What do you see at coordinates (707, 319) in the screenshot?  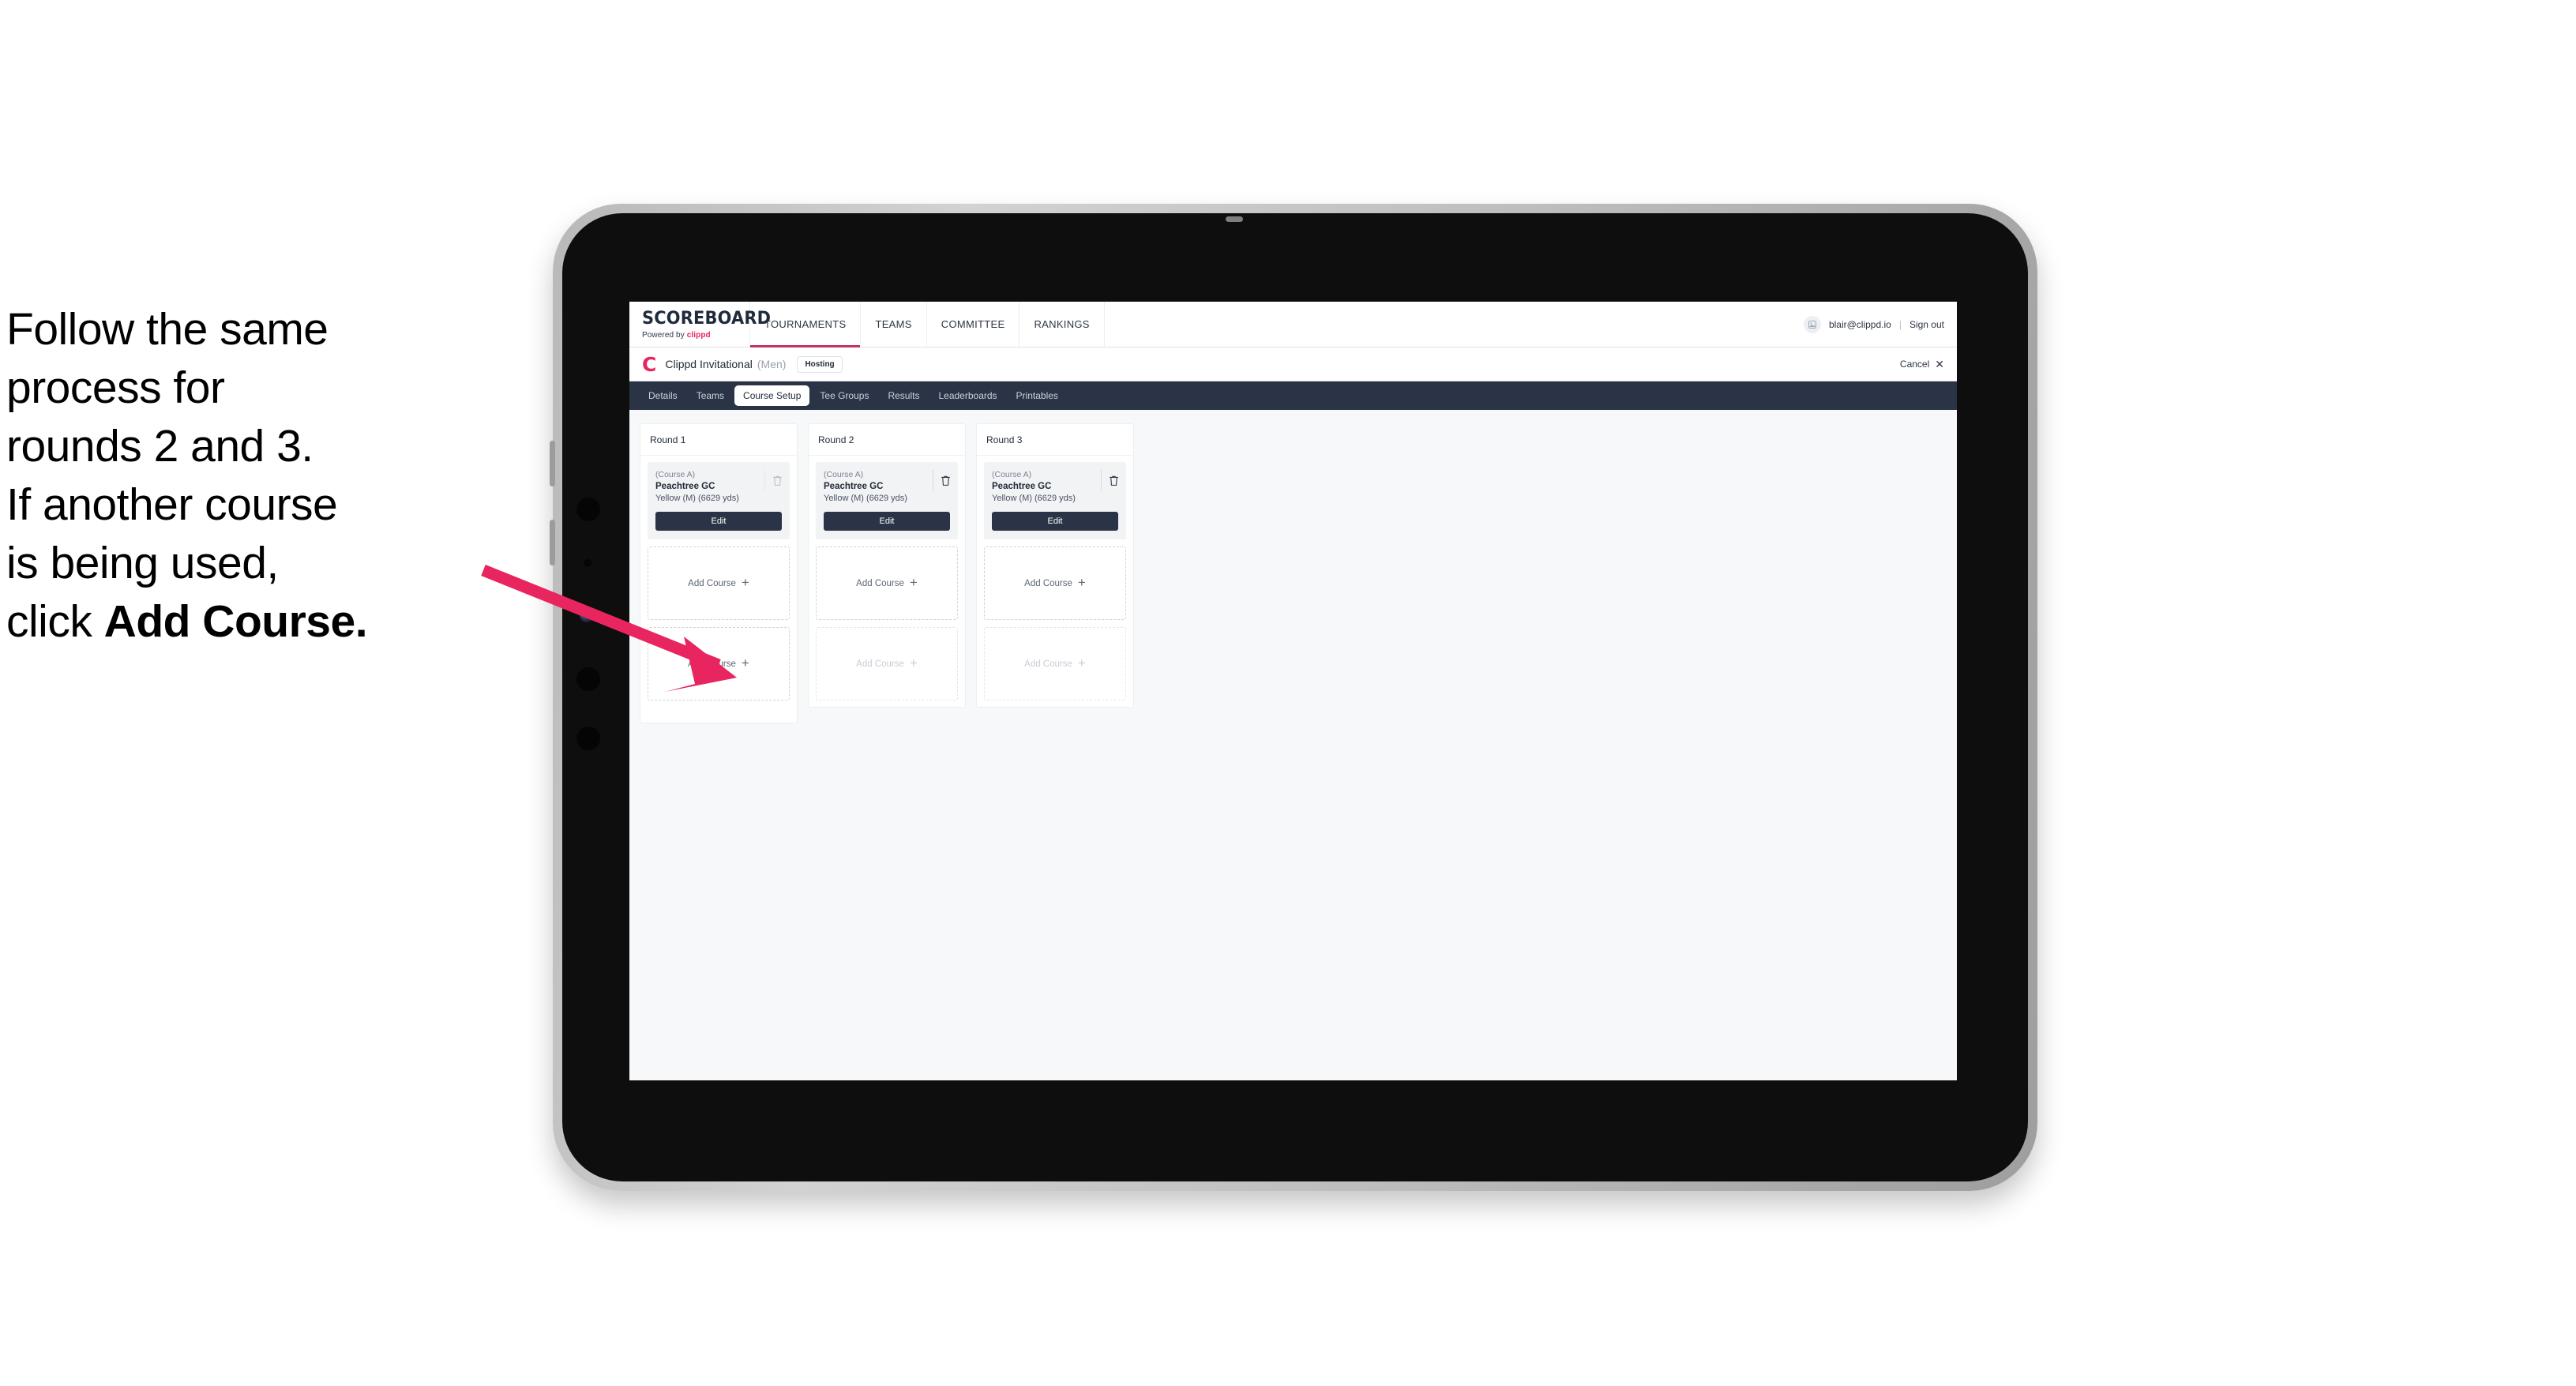 I see `brand-title: SCOREBOARD` at bounding box center [707, 319].